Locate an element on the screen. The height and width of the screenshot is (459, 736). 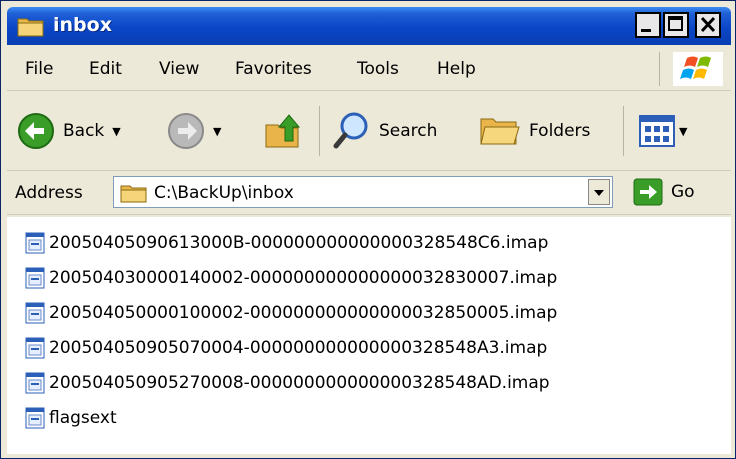
go-label: Go is located at coordinates (683, 192).